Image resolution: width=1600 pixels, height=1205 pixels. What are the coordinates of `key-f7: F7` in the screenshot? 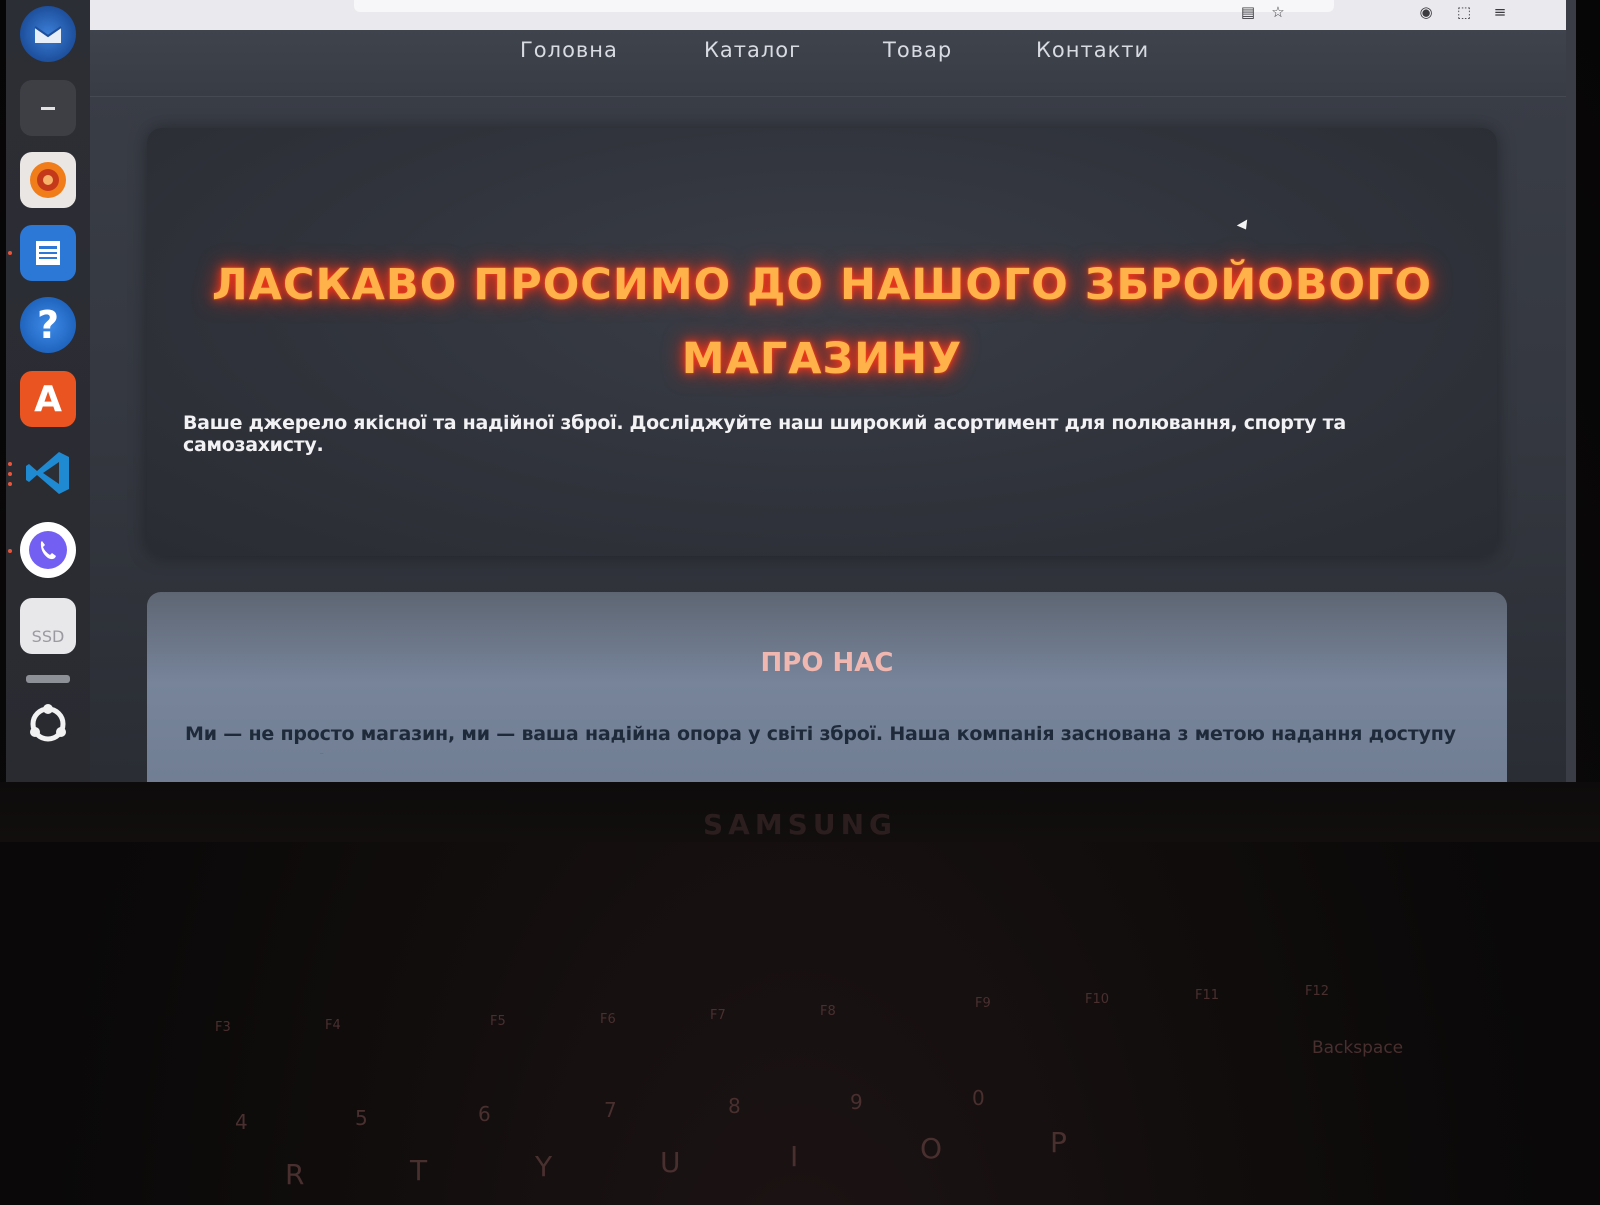 It's located at (718, 1015).